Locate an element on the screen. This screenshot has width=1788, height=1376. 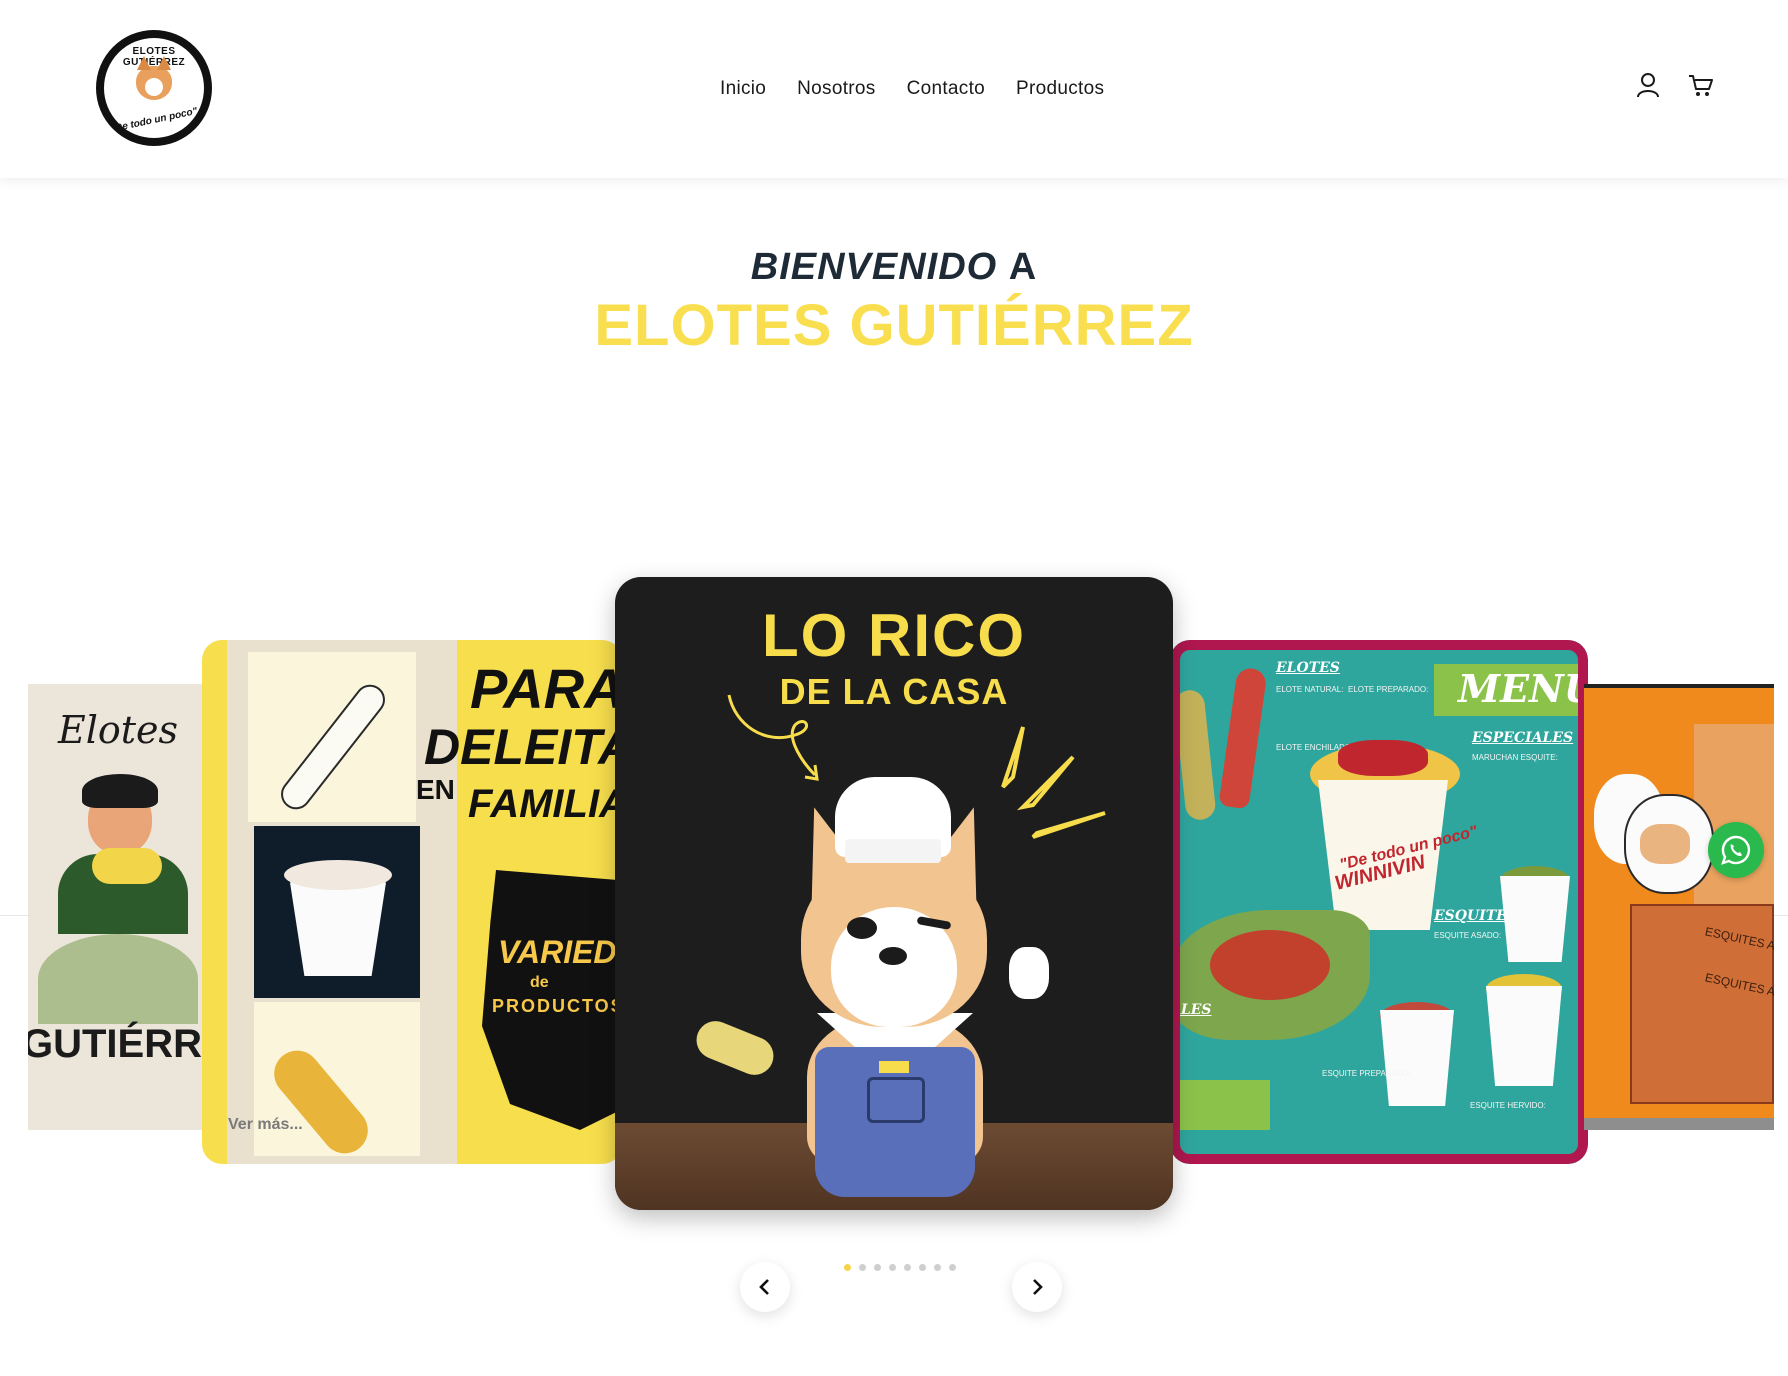
carousel-slide-center: LO RICO DE LA CASA is located at coordinates (894, 893).